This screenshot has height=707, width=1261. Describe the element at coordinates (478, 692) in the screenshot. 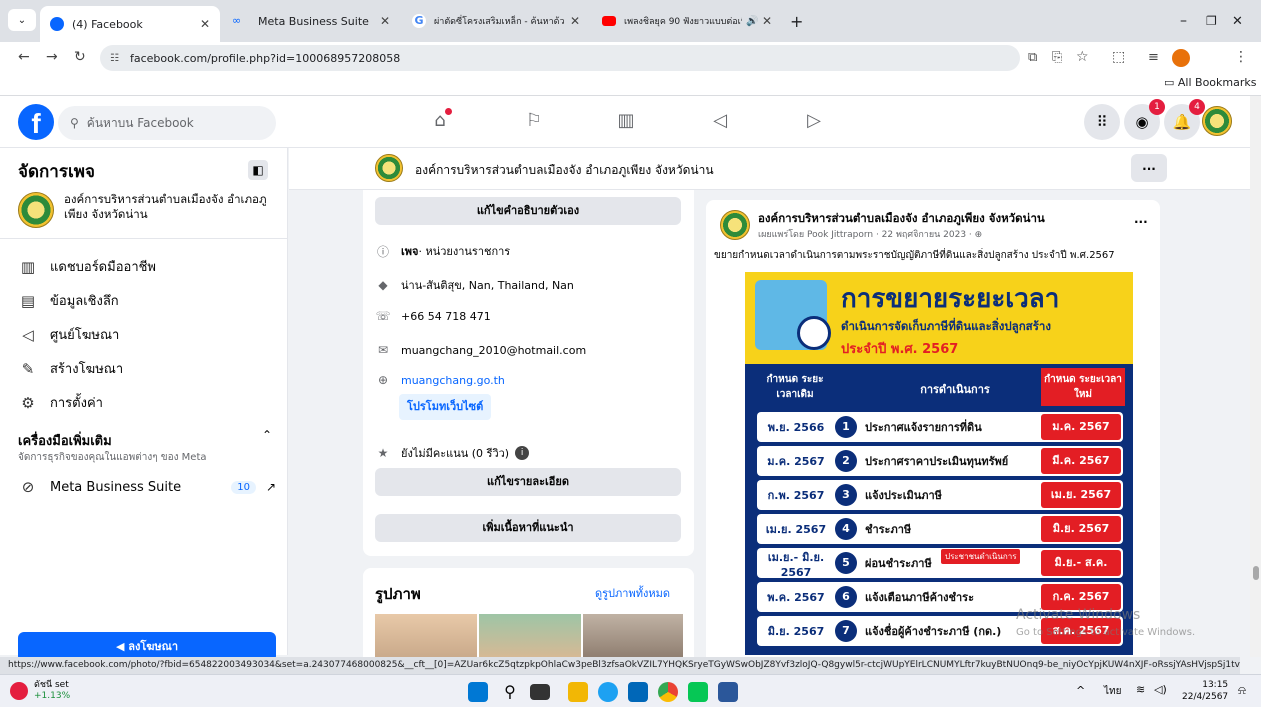

I see `start-windows-icon` at that location.